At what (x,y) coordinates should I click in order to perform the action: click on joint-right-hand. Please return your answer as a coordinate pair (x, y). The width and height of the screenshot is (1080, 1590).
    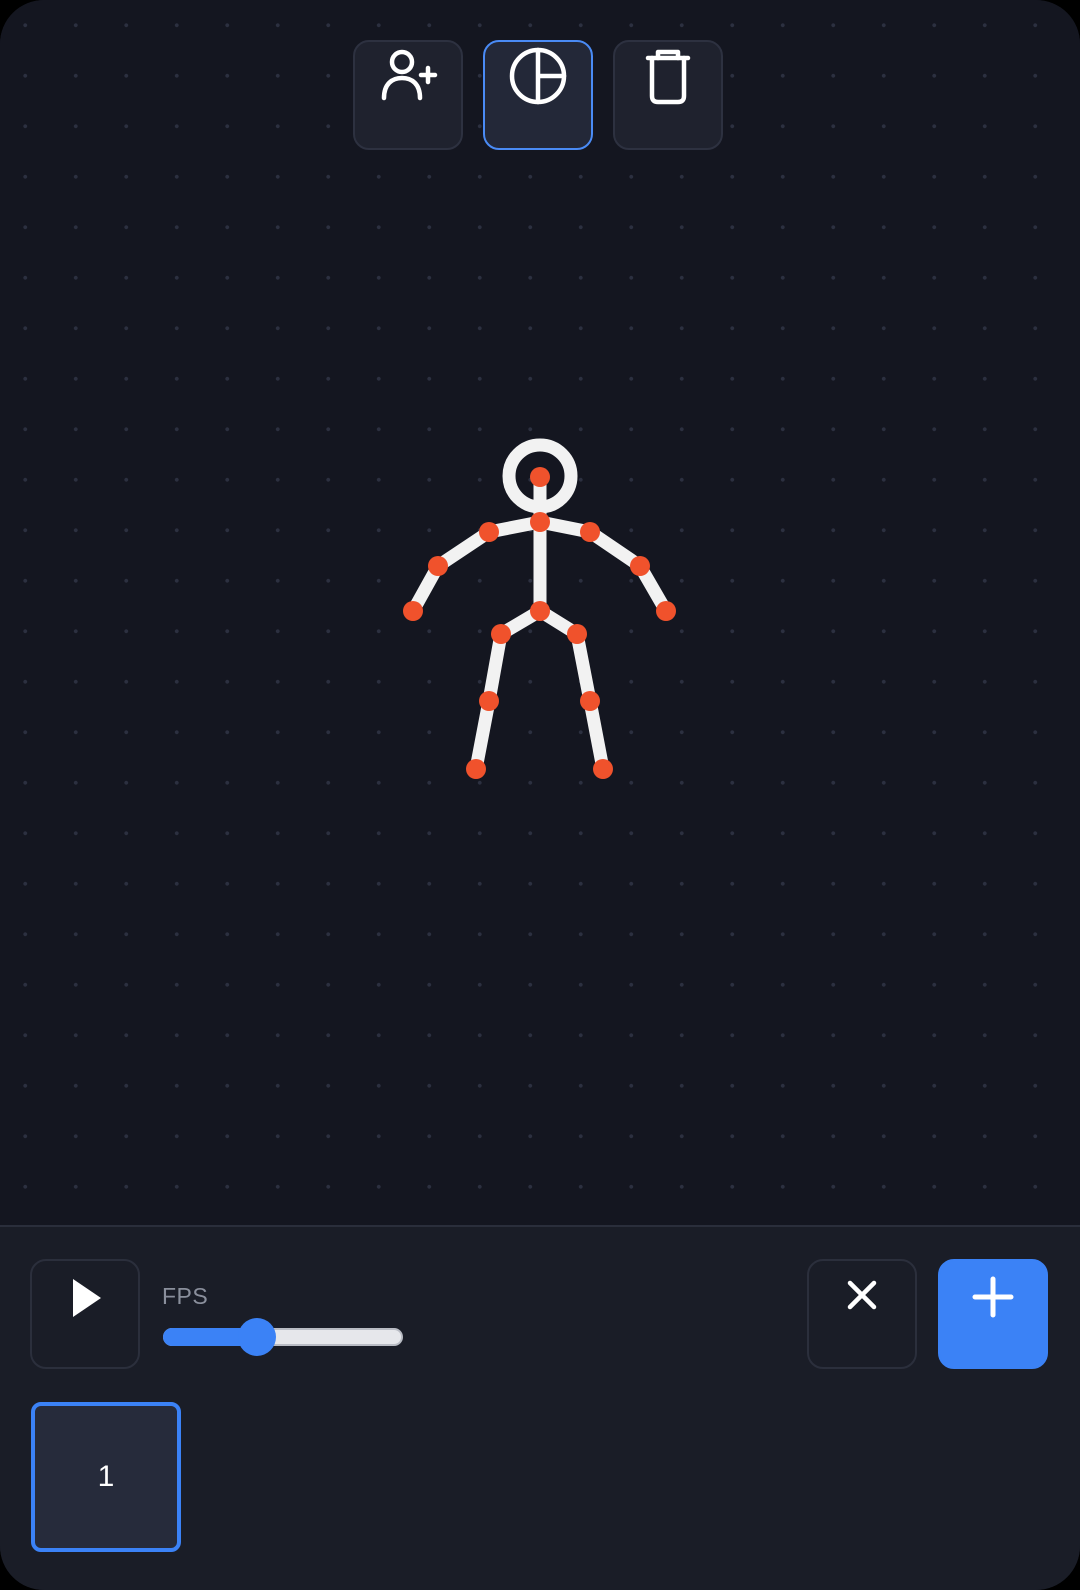
    Looking at the image, I should click on (666, 611).